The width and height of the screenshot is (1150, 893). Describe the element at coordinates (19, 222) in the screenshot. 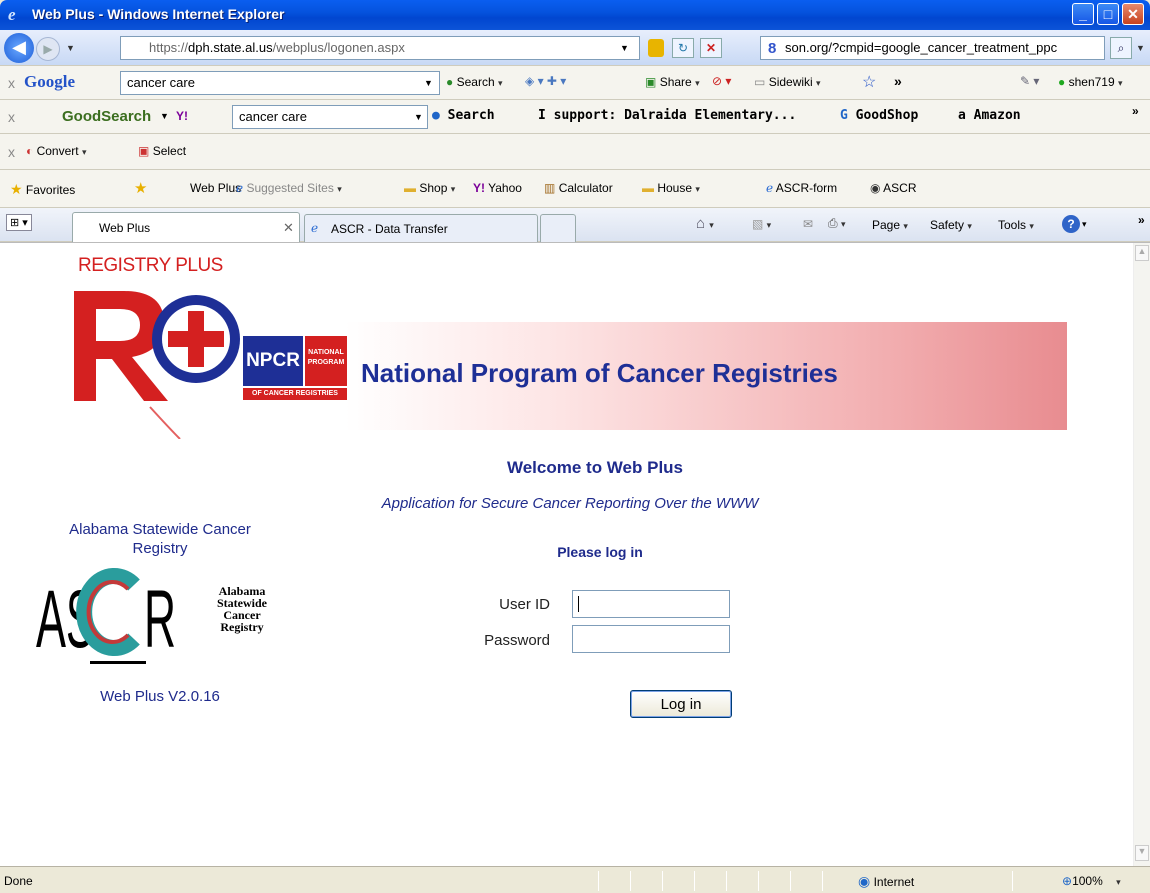

I see `quick-tabs-icon: ⊞ ▾` at that location.